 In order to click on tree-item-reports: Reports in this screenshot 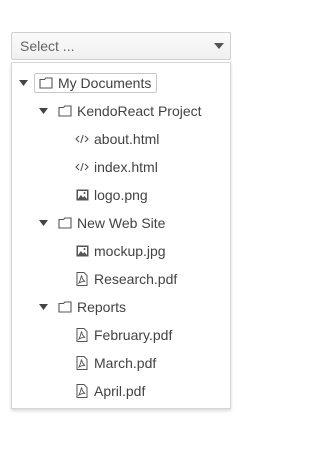, I will do `click(92, 307)`.